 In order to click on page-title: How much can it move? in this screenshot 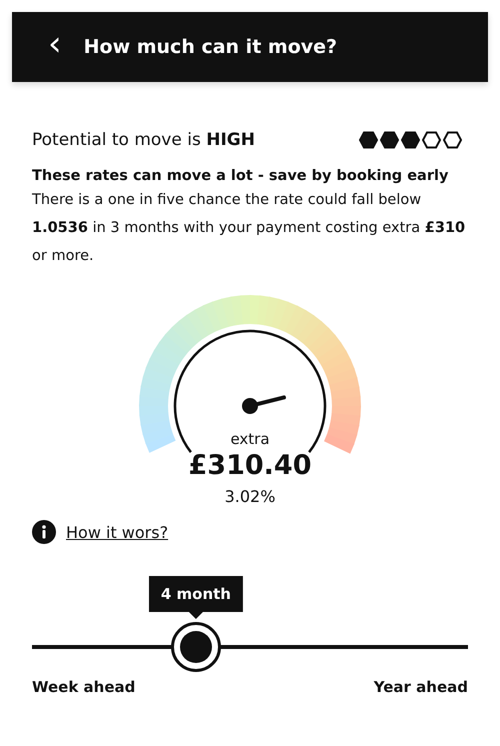, I will do `click(211, 47)`.